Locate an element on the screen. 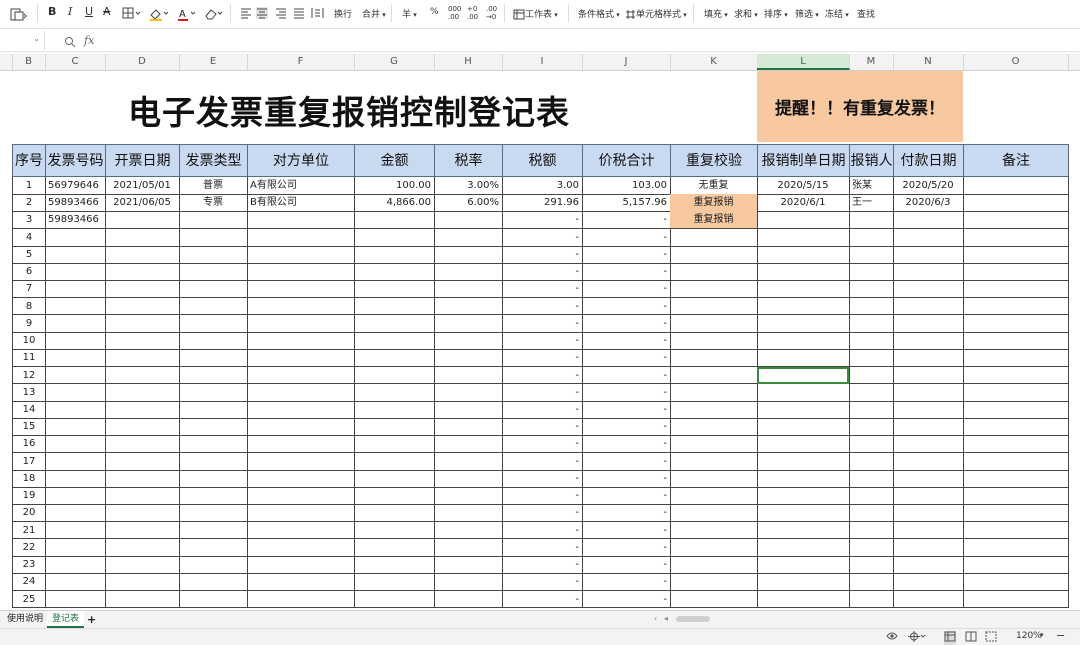 This screenshot has height=645, width=1080. header-tax-amount: 税额 is located at coordinates (542, 160).